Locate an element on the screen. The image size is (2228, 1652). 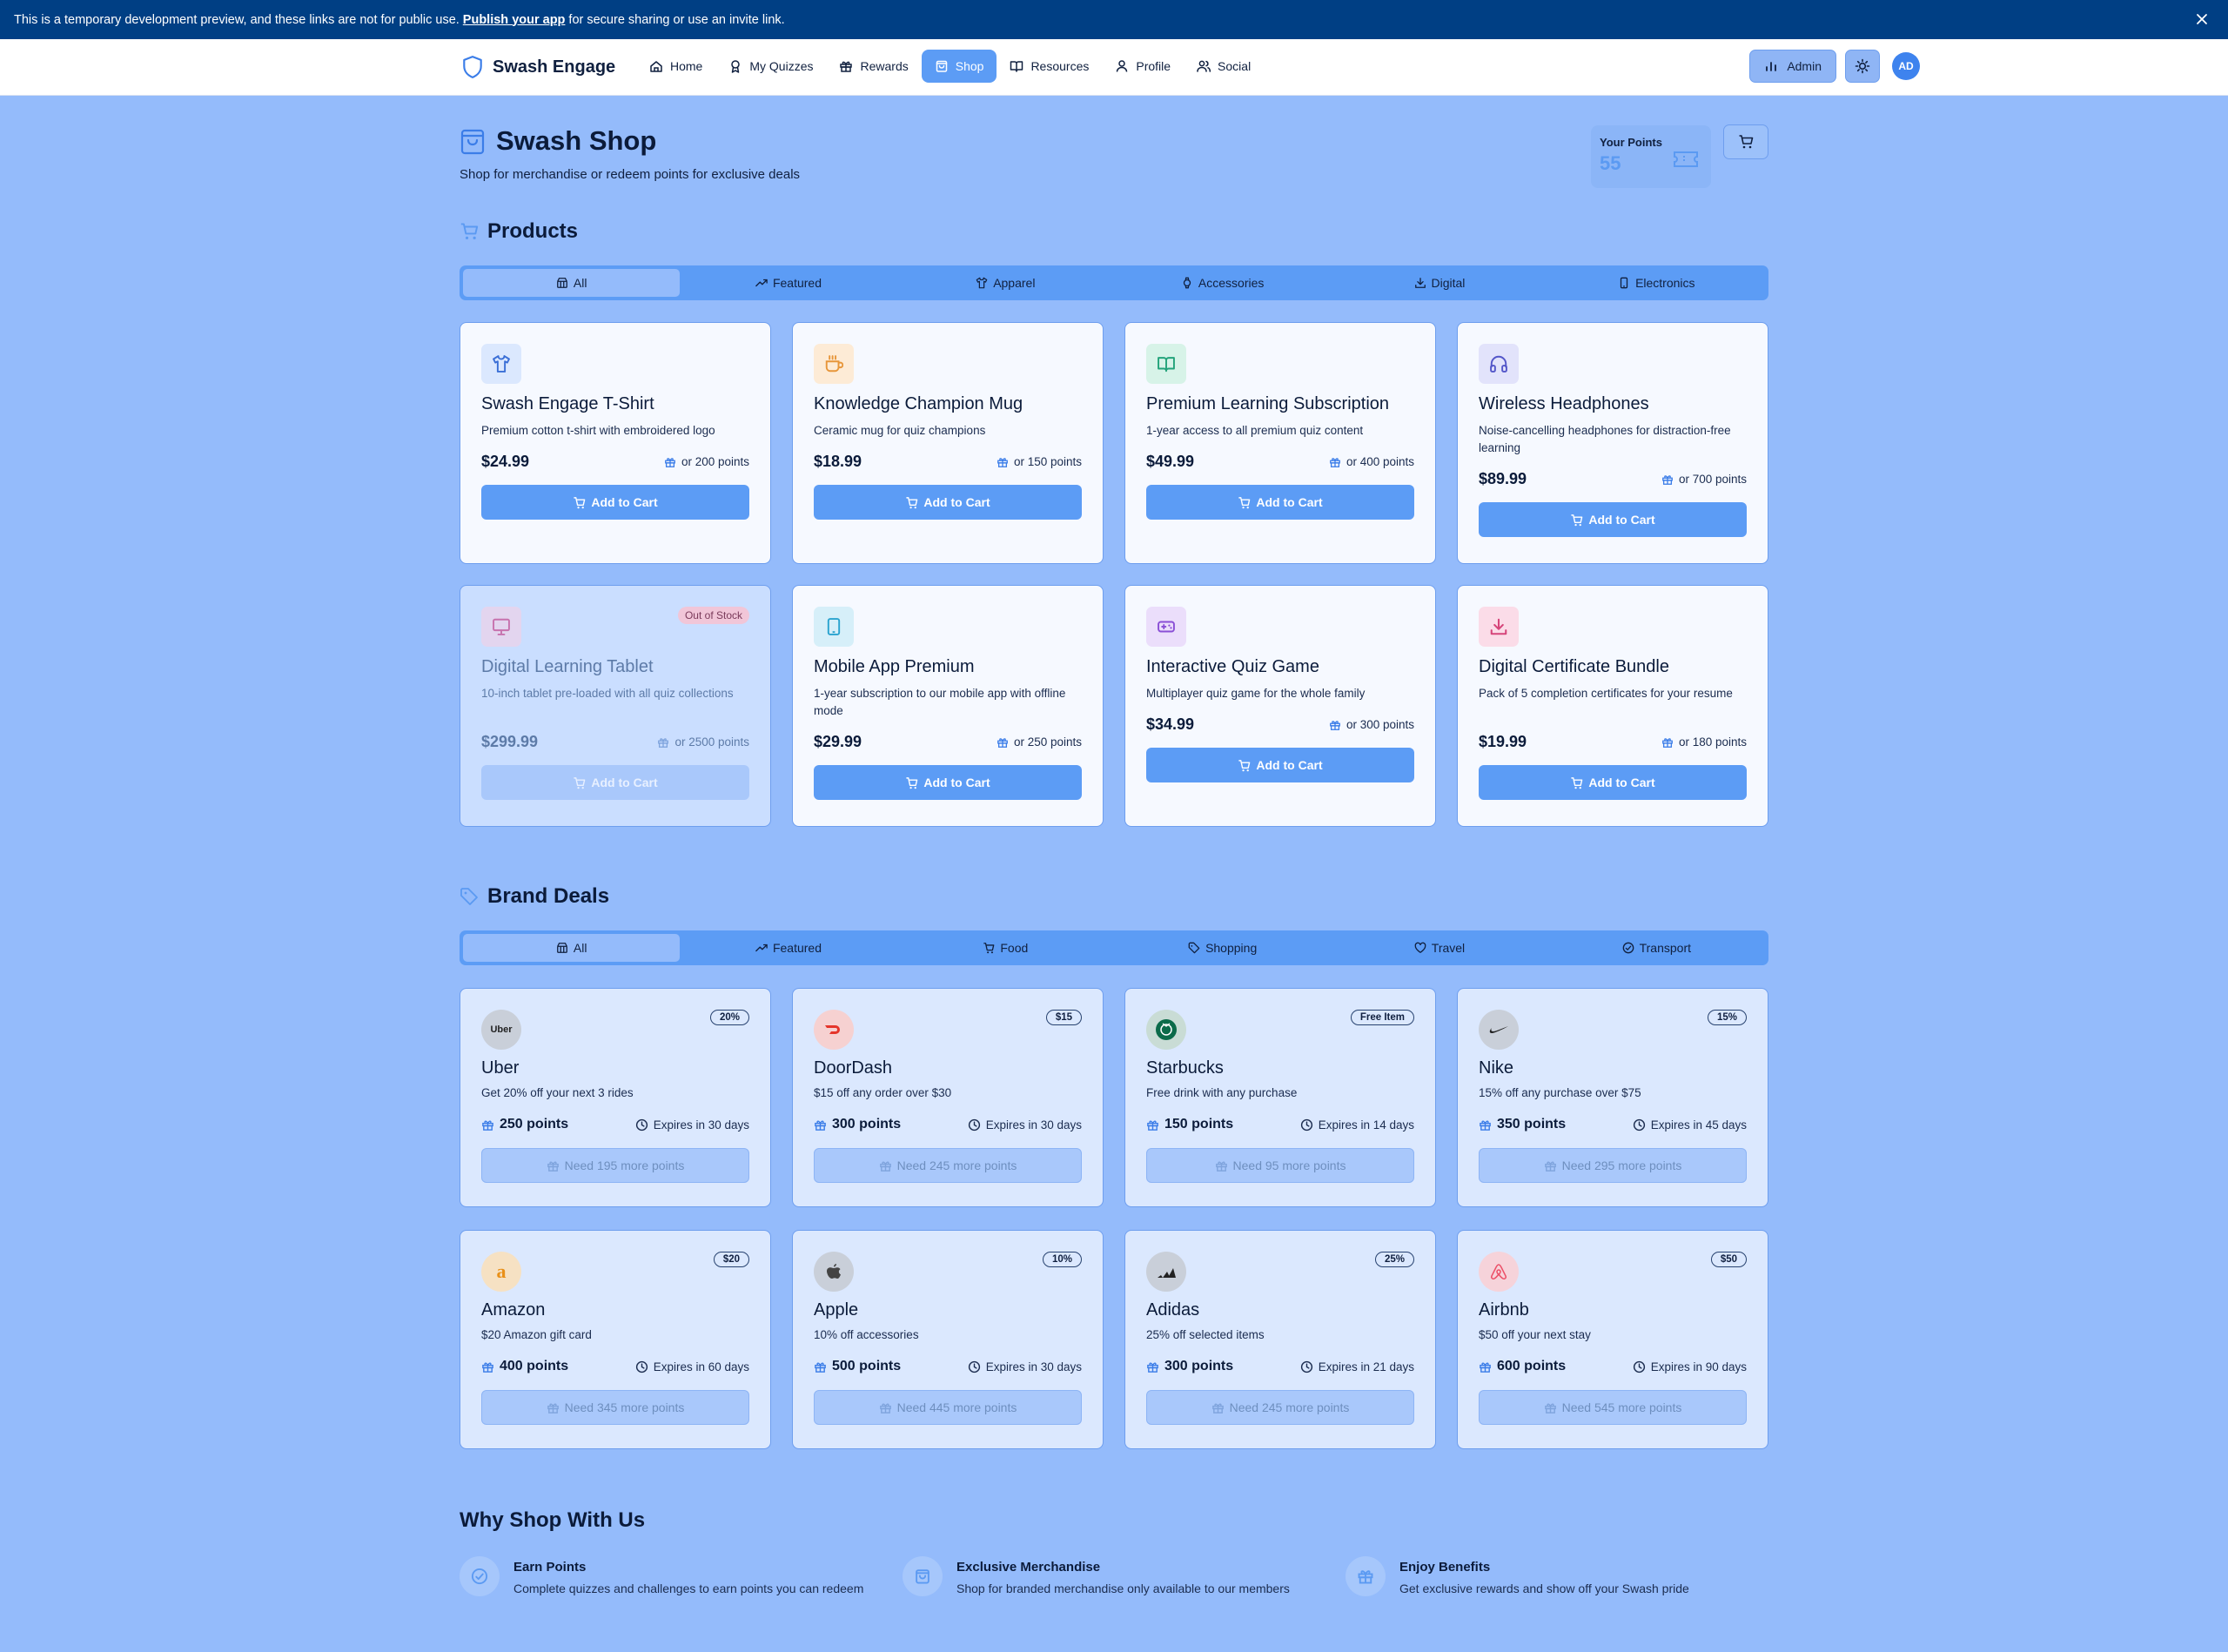
discount-badge: 20% is located at coordinates (729, 1018).